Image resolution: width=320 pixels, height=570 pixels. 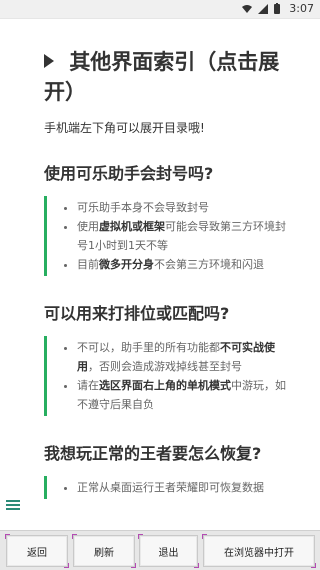 What do you see at coordinates (13, 504) in the screenshot?
I see `menu-icon` at bounding box center [13, 504].